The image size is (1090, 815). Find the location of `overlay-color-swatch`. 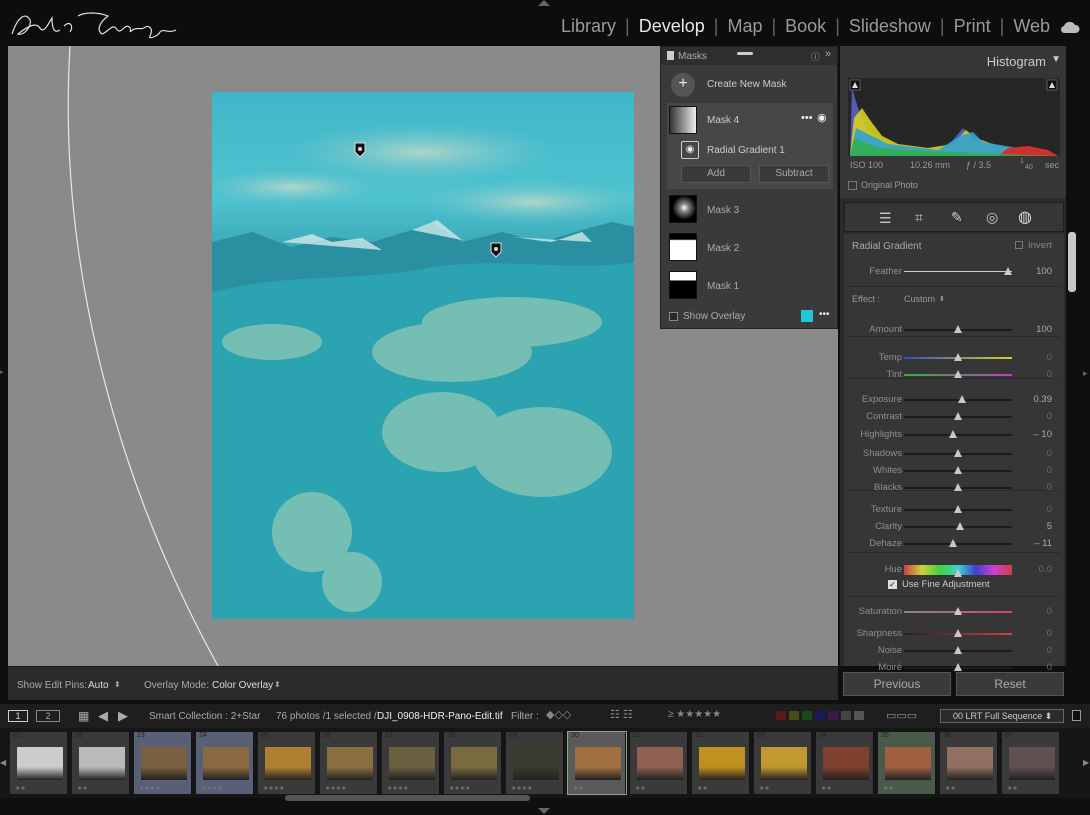

overlay-color-swatch is located at coordinates (807, 316).